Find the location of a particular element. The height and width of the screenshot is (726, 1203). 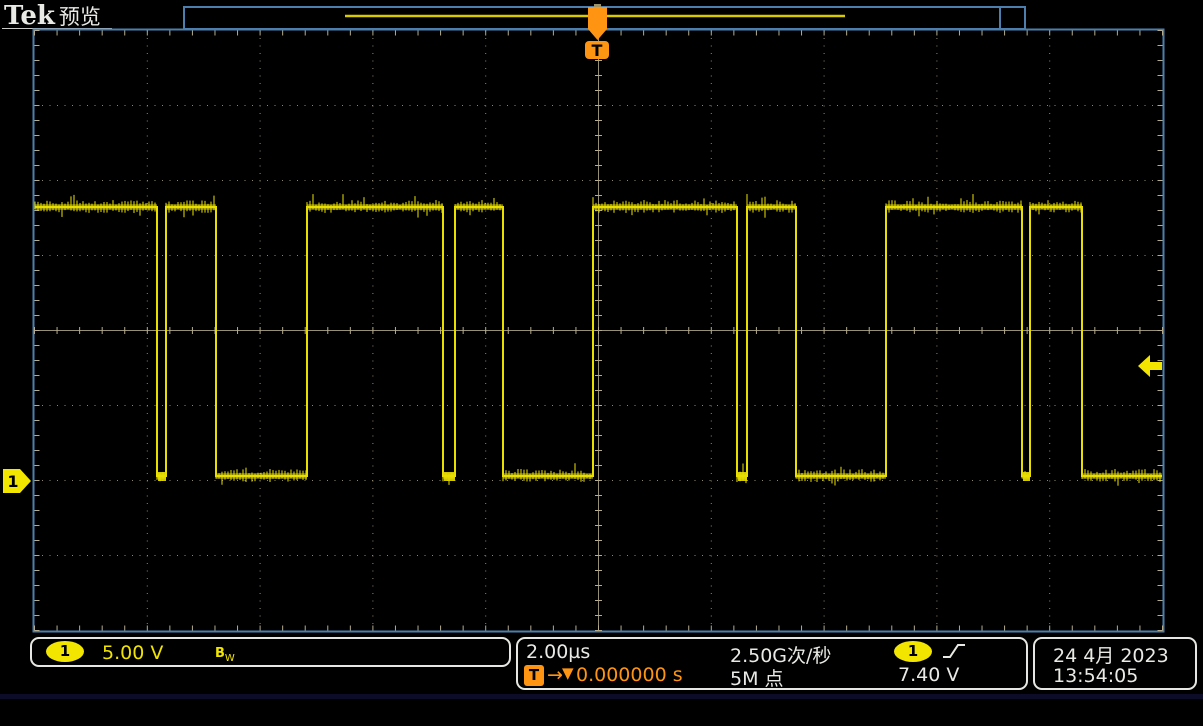

channel1-readout-box: 1 5.00 V BW is located at coordinates (270, 652).